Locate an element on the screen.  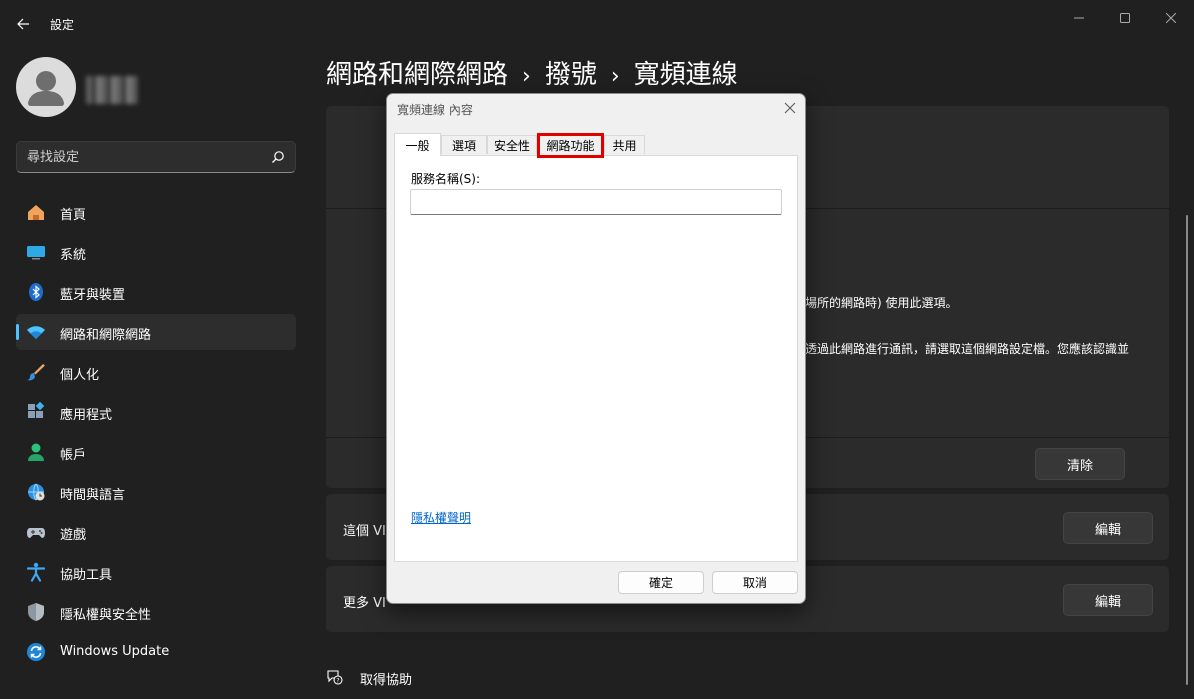
help-icon: ? is located at coordinates (335, 677).